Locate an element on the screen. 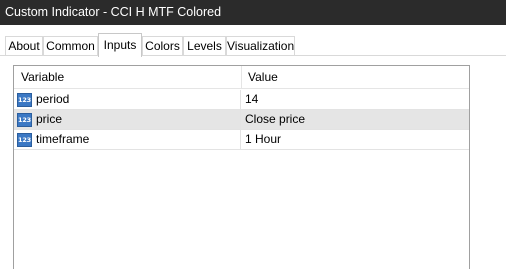 This screenshot has height=269, width=506. tab-common: Common is located at coordinates (70, 46).